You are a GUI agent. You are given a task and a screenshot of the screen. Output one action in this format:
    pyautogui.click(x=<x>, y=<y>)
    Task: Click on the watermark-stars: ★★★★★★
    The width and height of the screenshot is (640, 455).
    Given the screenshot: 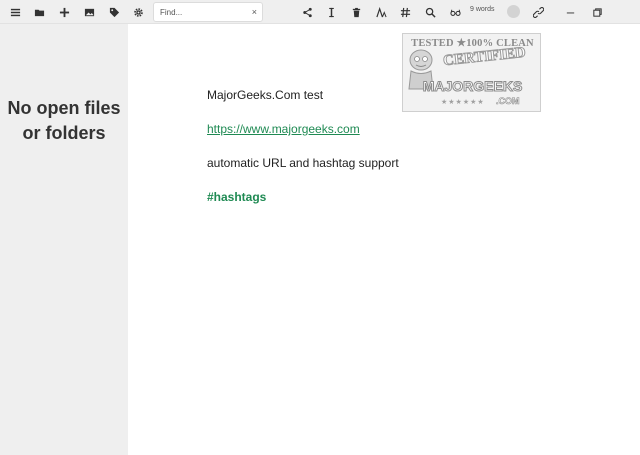 What is the action you would take?
    pyautogui.click(x=463, y=102)
    